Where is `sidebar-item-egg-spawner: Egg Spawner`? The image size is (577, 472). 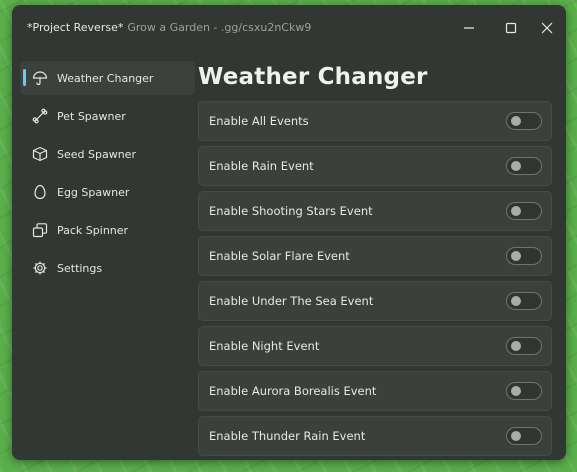
sidebar-item-egg-spawner: Egg Spawner is located at coordinates (107, 192).